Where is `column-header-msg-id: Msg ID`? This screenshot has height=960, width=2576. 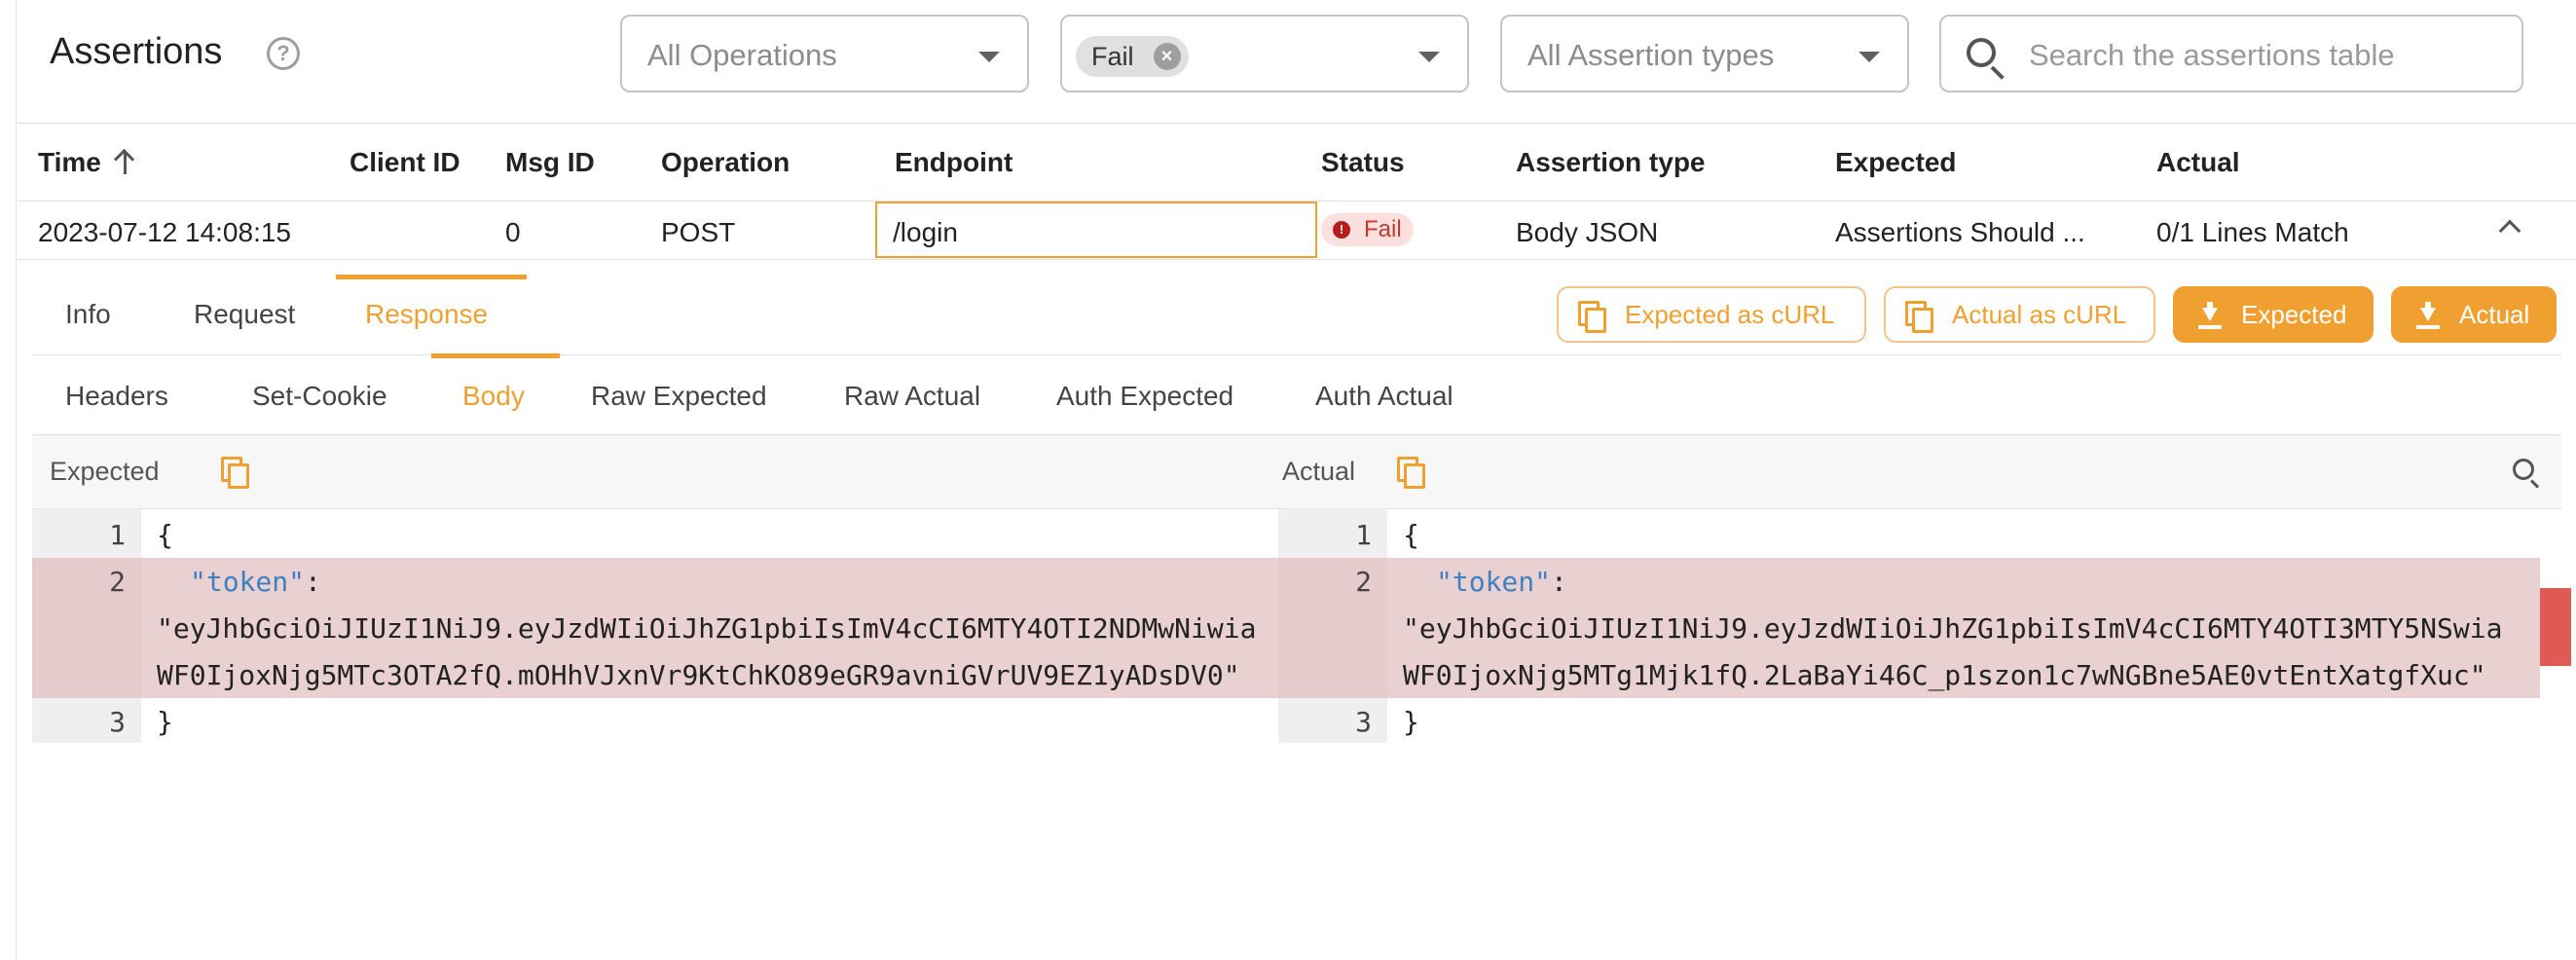 column-header-msg-id: Msg ID is located at coordinates (550, 162).